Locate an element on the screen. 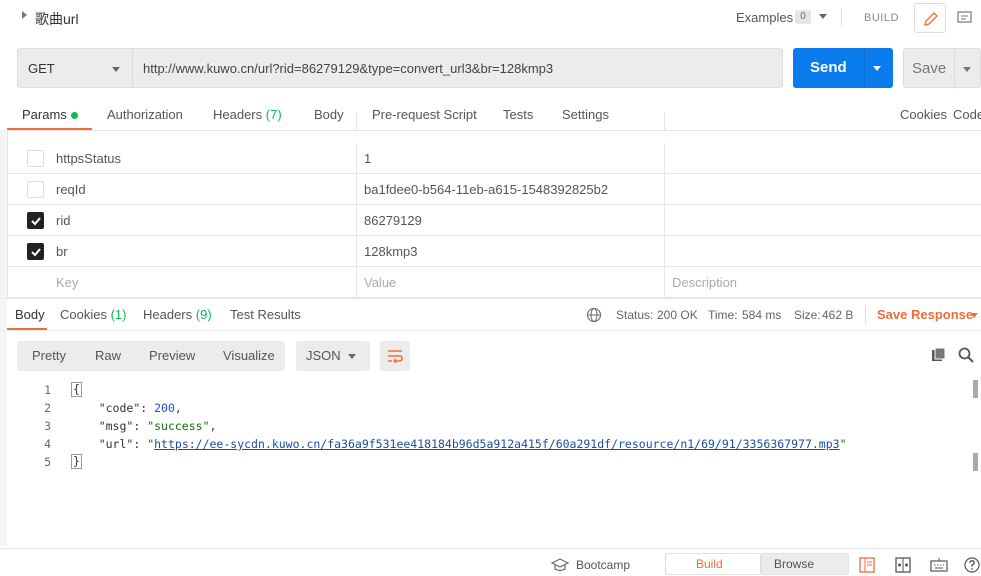 This screenshot has width=981, height=576. table-row-partial is located at coordinates (494, 121).